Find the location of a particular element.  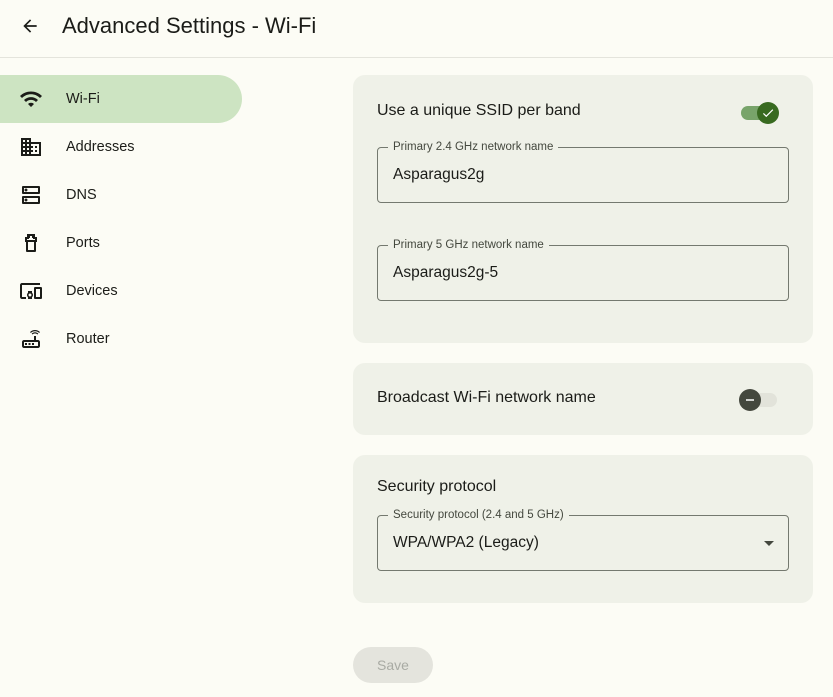

primary-5ghz-label: Primary 5 GHz network name is located at coordinates (468, 245).